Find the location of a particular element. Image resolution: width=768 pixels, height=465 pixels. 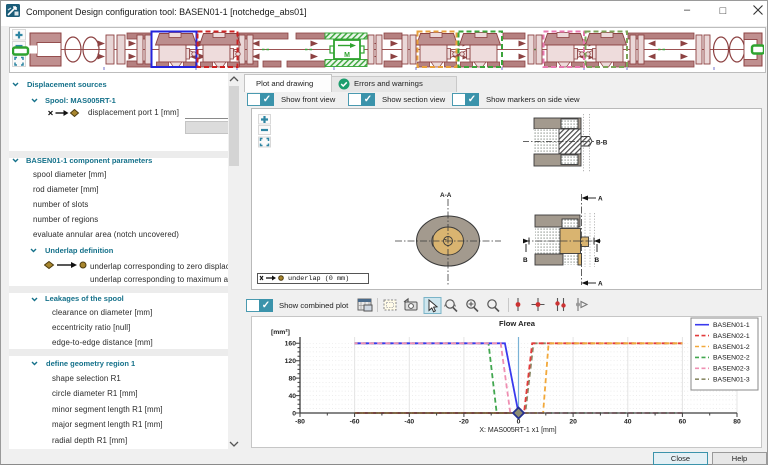

svg-text: BASEN01-2 is located at coordinates (731, 347).